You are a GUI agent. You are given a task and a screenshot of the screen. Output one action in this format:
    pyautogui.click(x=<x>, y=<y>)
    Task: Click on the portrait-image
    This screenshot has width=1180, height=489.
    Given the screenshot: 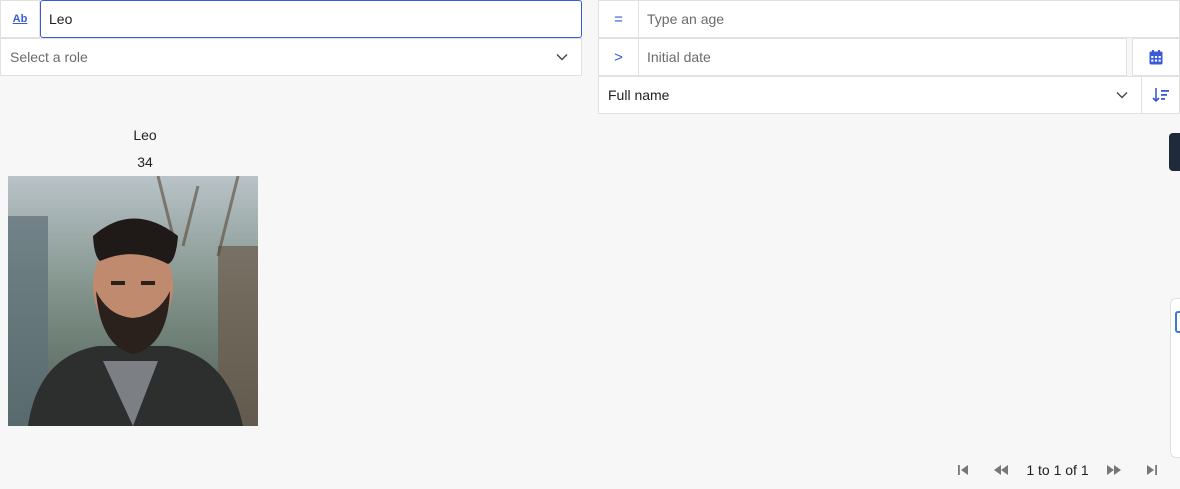 What is the action you would take?
    pyautogui.click(x=133, y=301)
    